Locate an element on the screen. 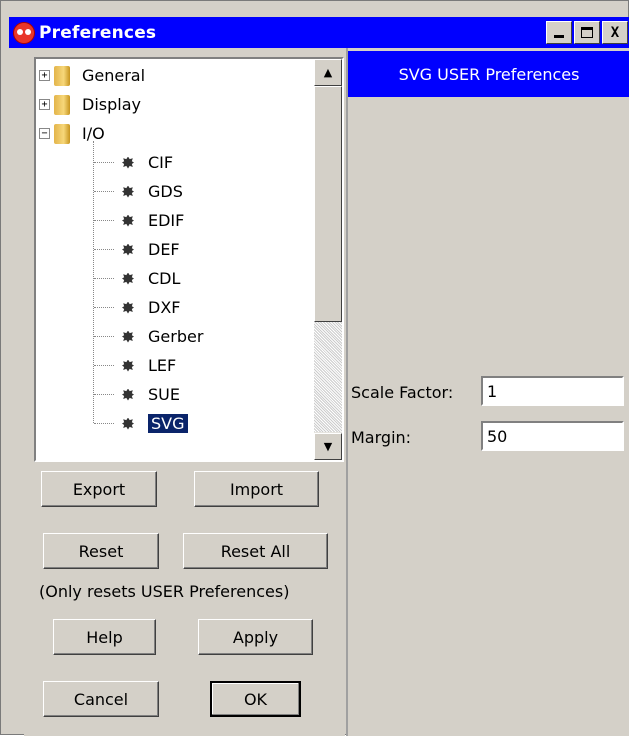  cancel-button: Cancel is located at coordinates (101, 699).